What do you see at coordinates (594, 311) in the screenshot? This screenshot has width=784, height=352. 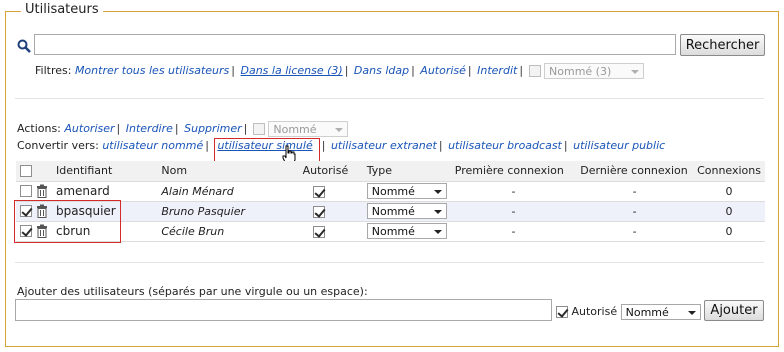 I see `add-authorized-label: Autorisé` at bounding box center [594, 311].